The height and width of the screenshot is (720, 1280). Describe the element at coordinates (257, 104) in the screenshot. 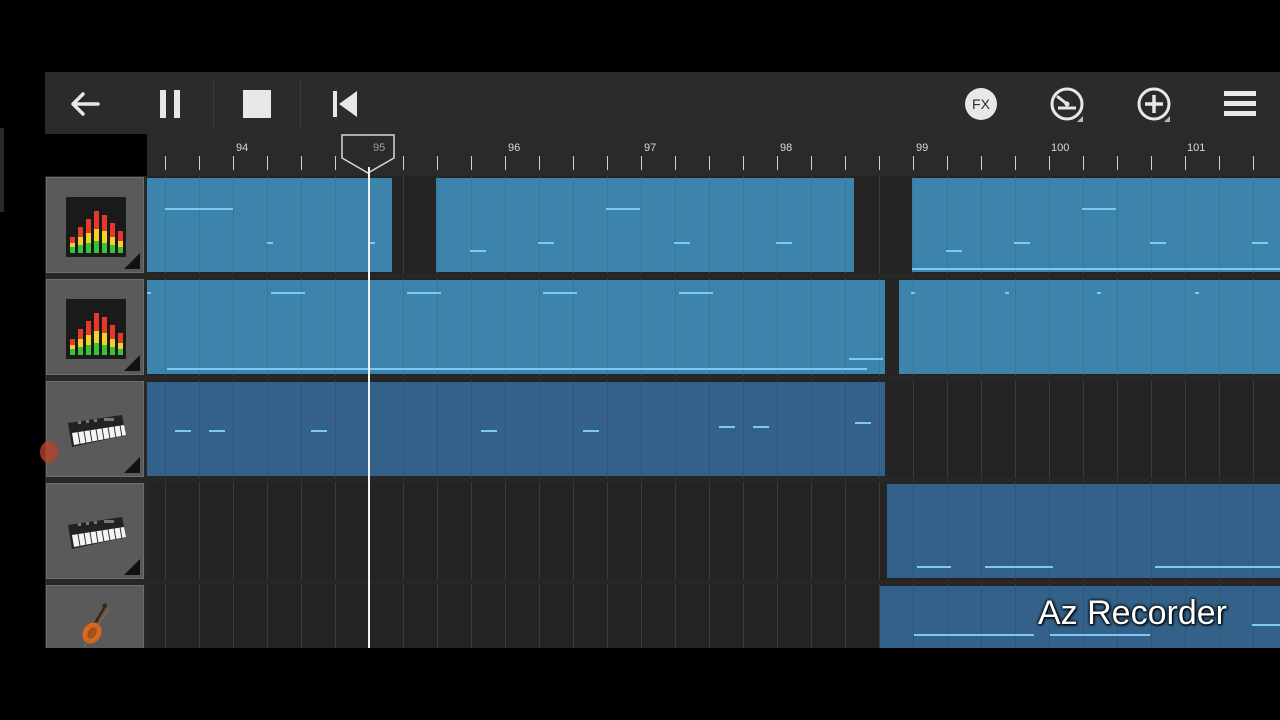

I see `stop-button` at that location.